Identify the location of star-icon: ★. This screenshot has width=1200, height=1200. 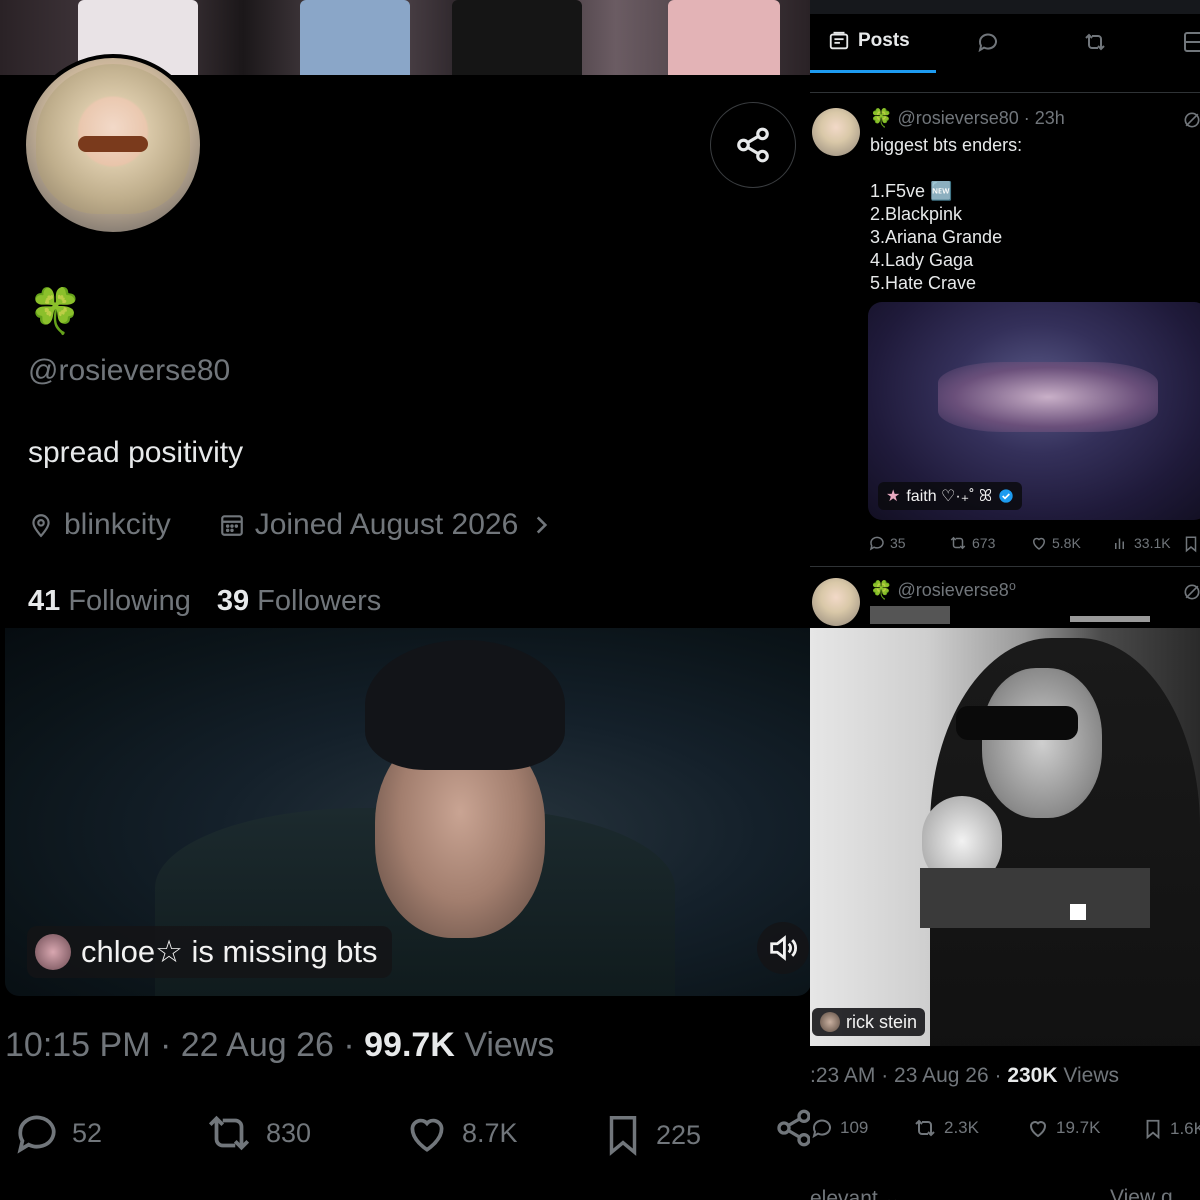
(893, 496).